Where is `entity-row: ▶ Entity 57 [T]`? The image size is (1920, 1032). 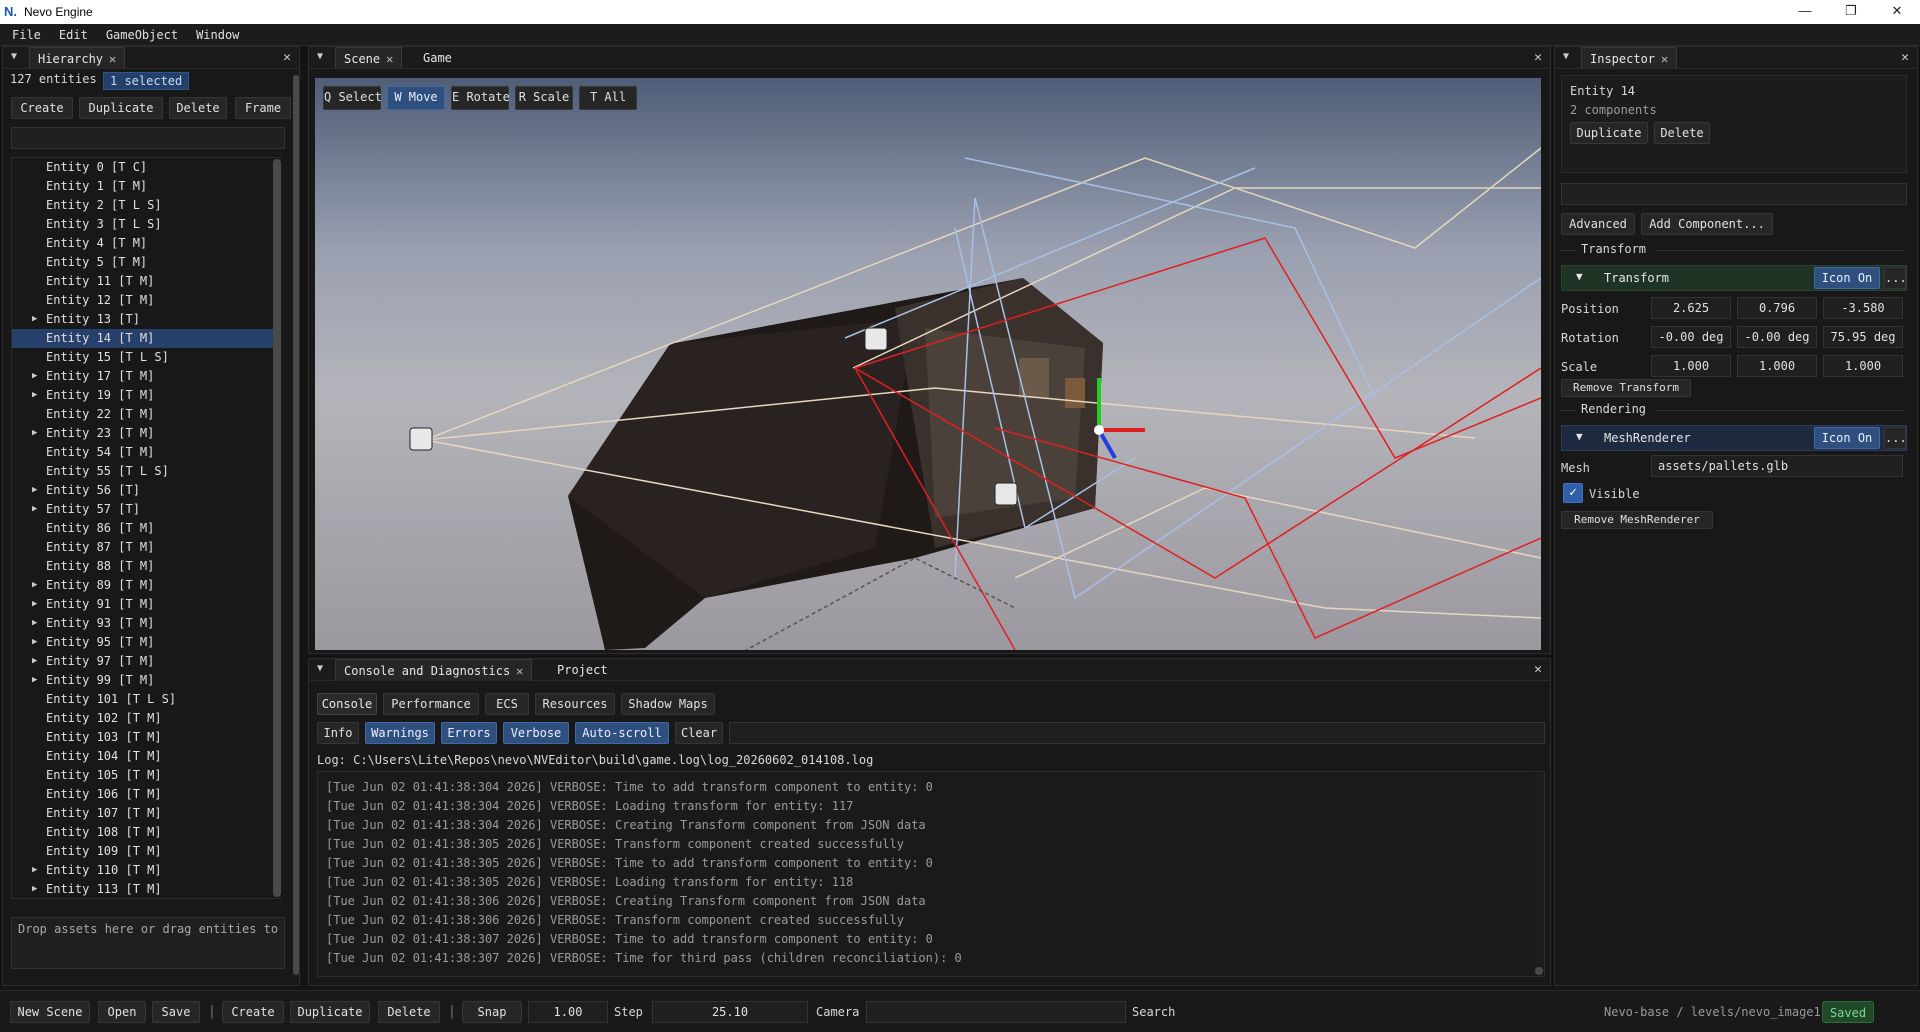
entity-row: ▶ Entity 57 [T] is located at coordinates (146, 509).